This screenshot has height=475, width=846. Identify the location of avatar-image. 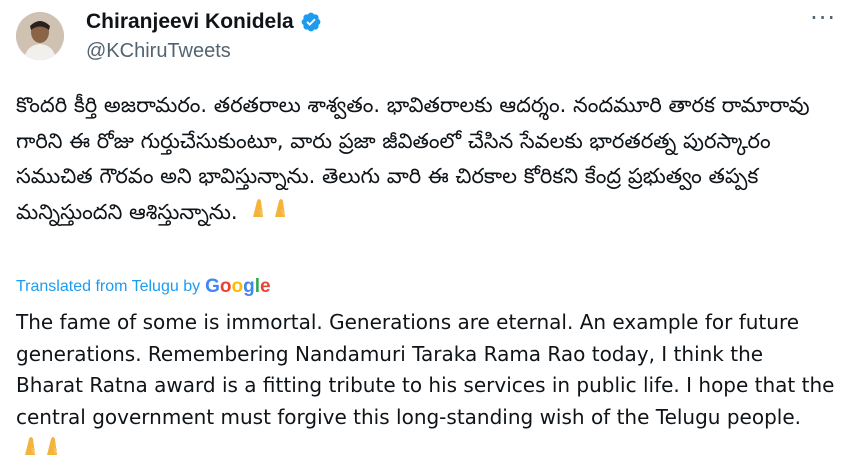
(40, 36).